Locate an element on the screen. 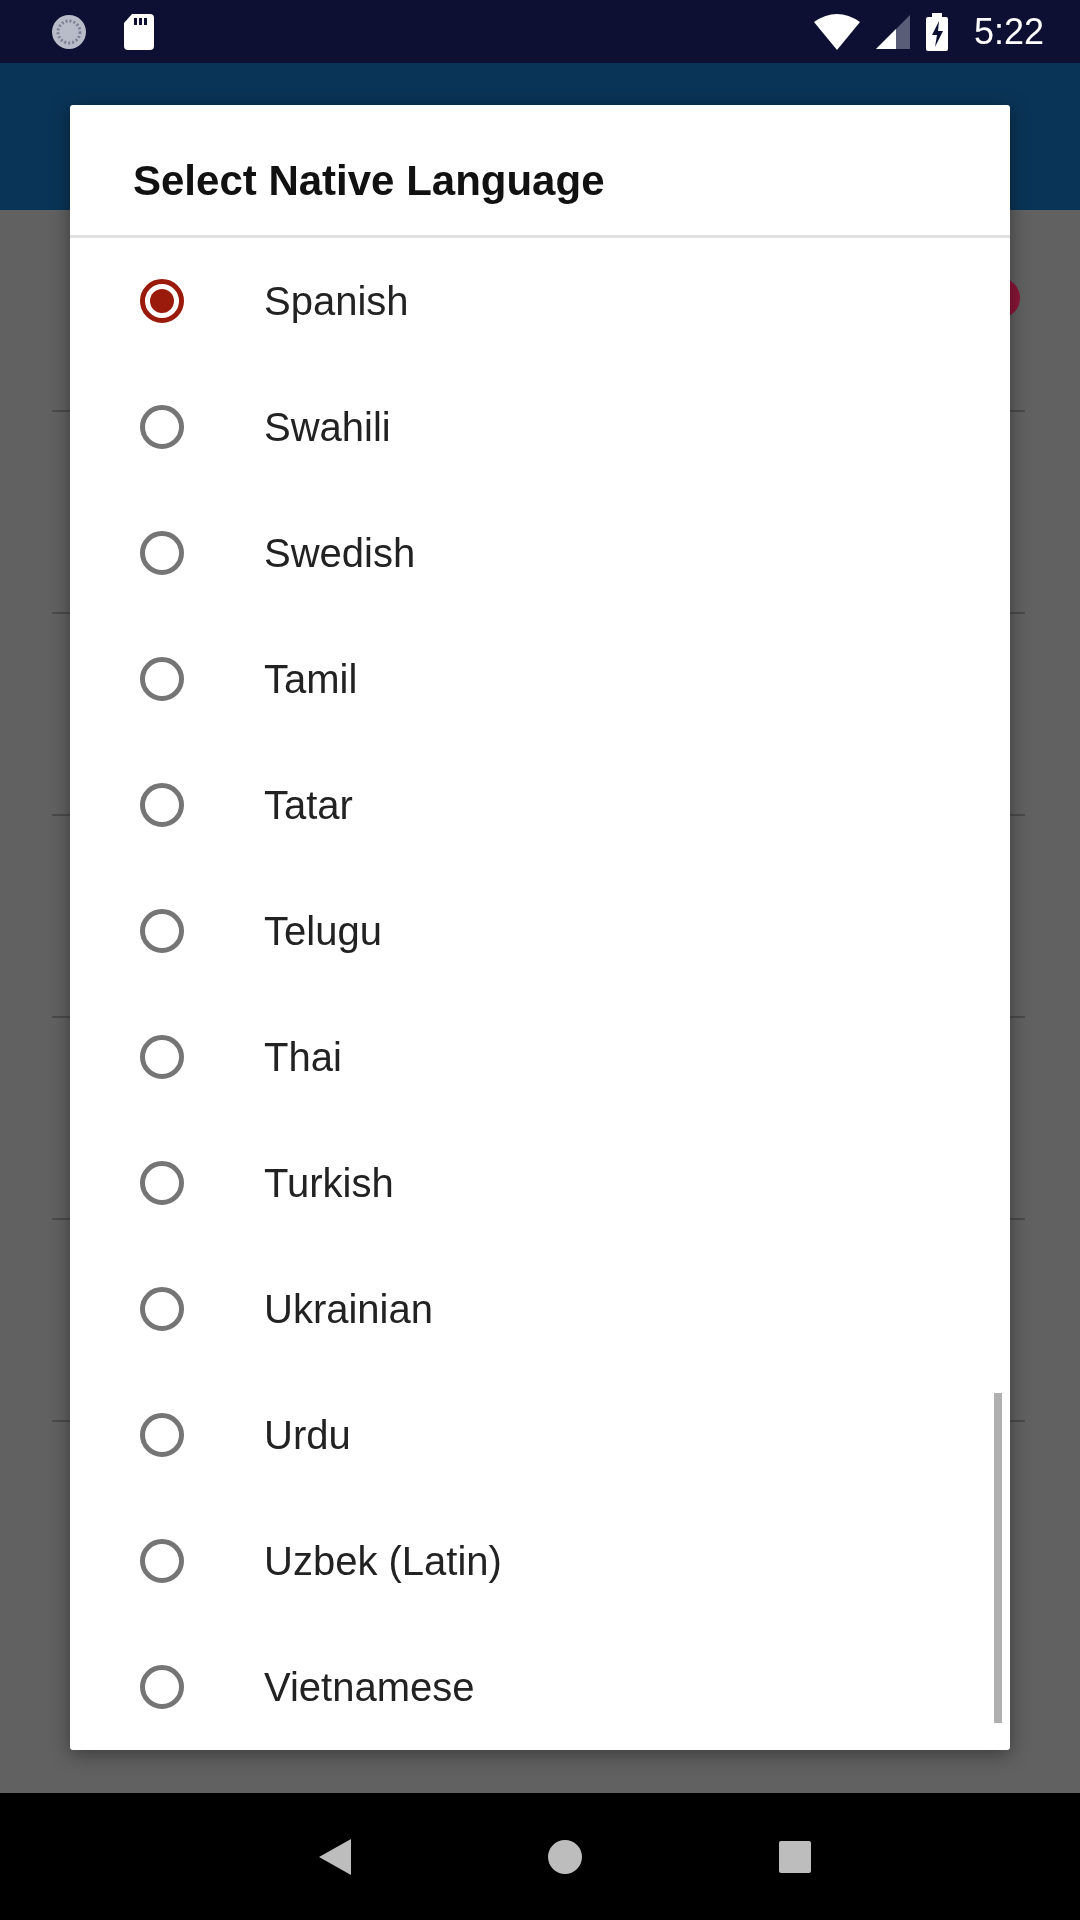 The image size is (1080, 1920). signal-icon is located at coordinates (892, 31).